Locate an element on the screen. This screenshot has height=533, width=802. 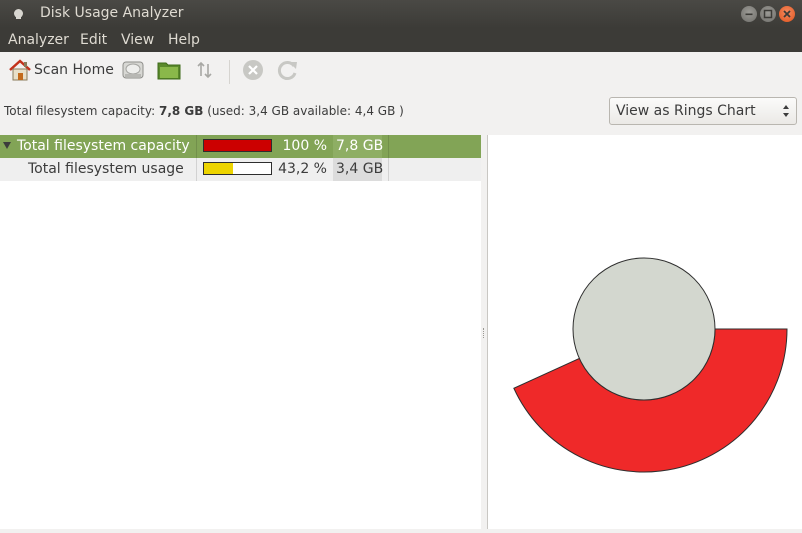
maximize-button is located at coordinates (768, 14).